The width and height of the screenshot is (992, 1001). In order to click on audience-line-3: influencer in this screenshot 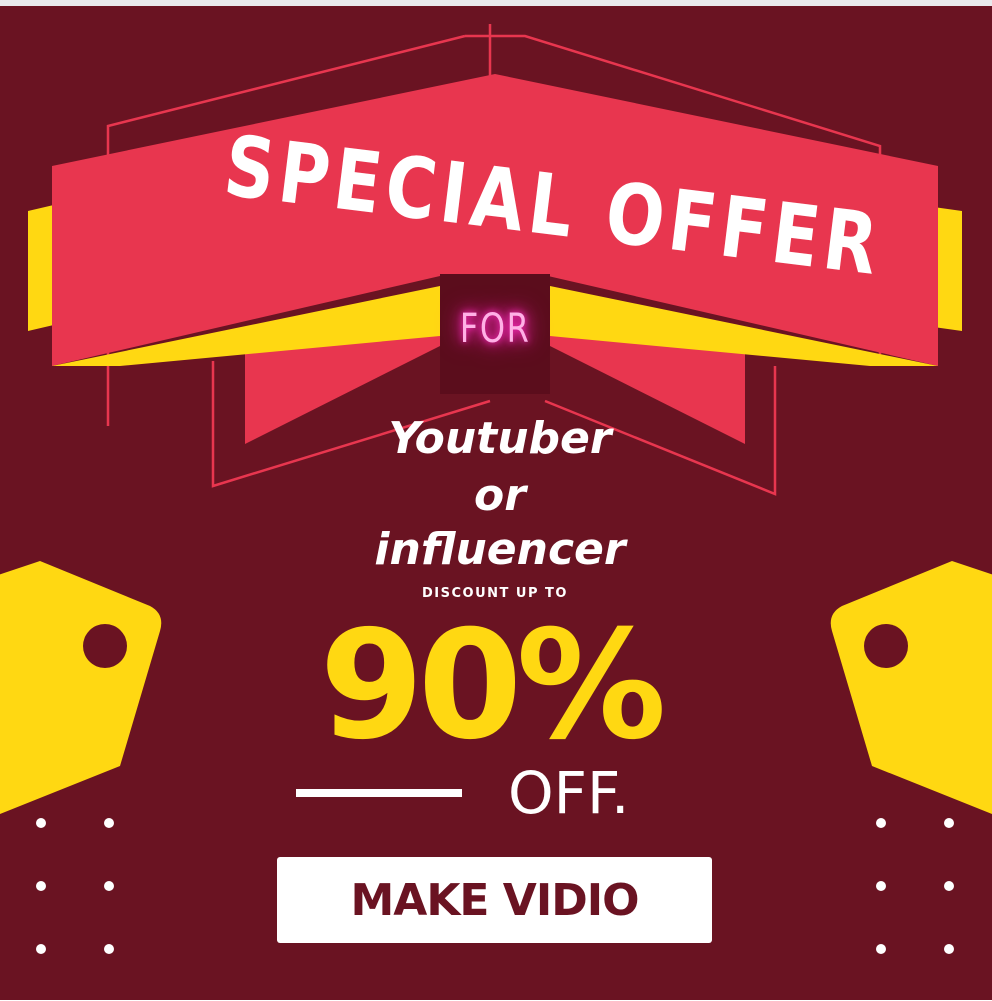, I will do `click(500, 549)`.